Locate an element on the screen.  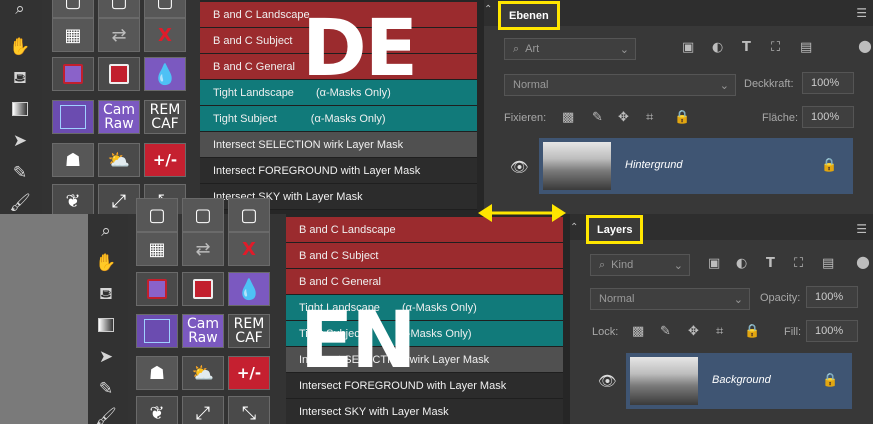
lock-label-de: Fixieren: is located at coordinates (525, 118).